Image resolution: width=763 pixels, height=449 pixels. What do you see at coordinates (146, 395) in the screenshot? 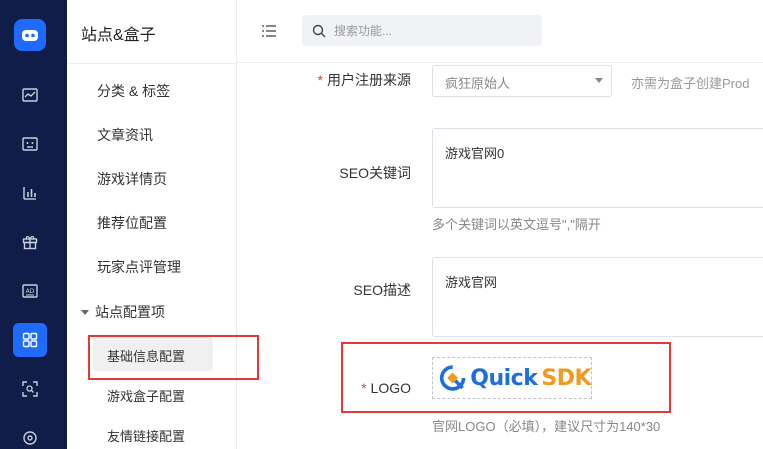
I see `sidebar-item-game-box: 游戏盒子配置` at bounding box center [146, 395].